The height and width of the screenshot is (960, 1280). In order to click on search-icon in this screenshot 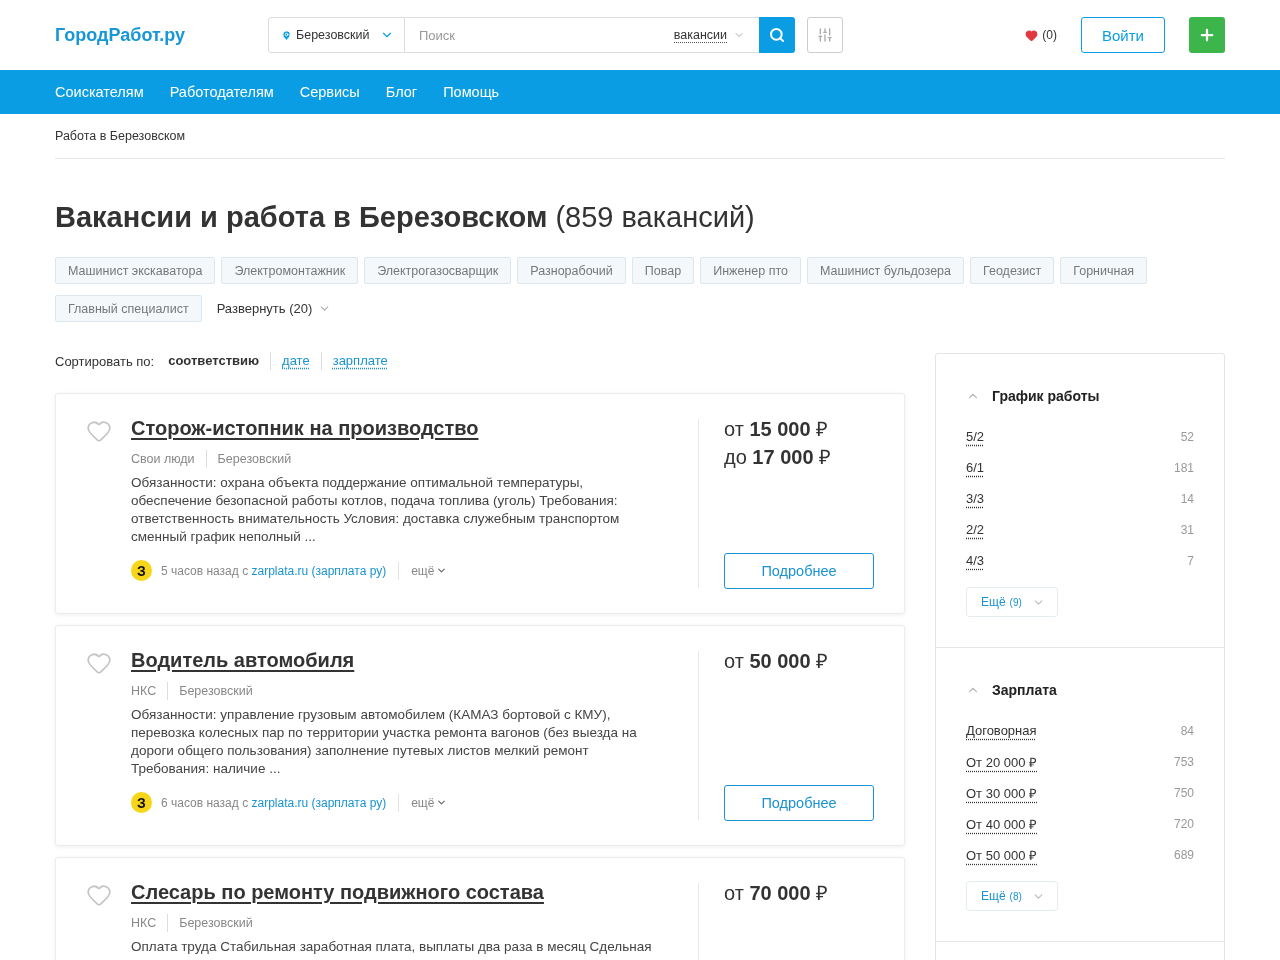, I will do `click(777, 35)`.